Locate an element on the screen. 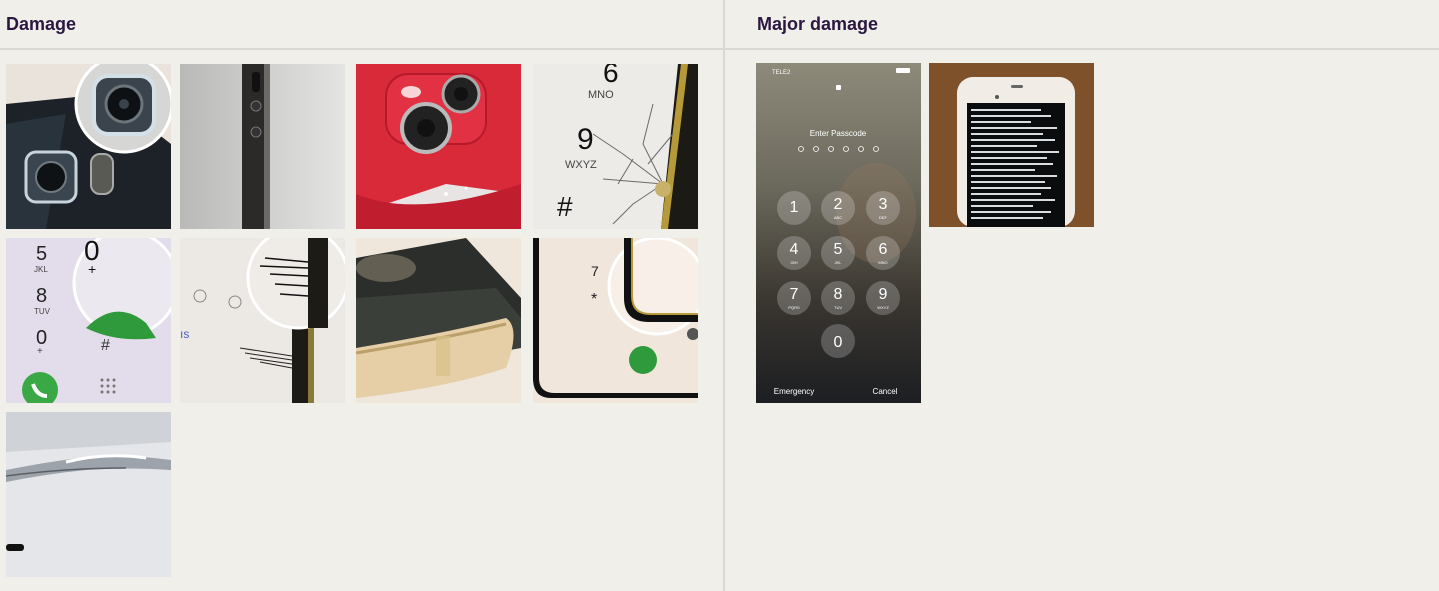 This screenshot has width=1439, height=591. key-3: 3 is located at coordinates (883, 204).